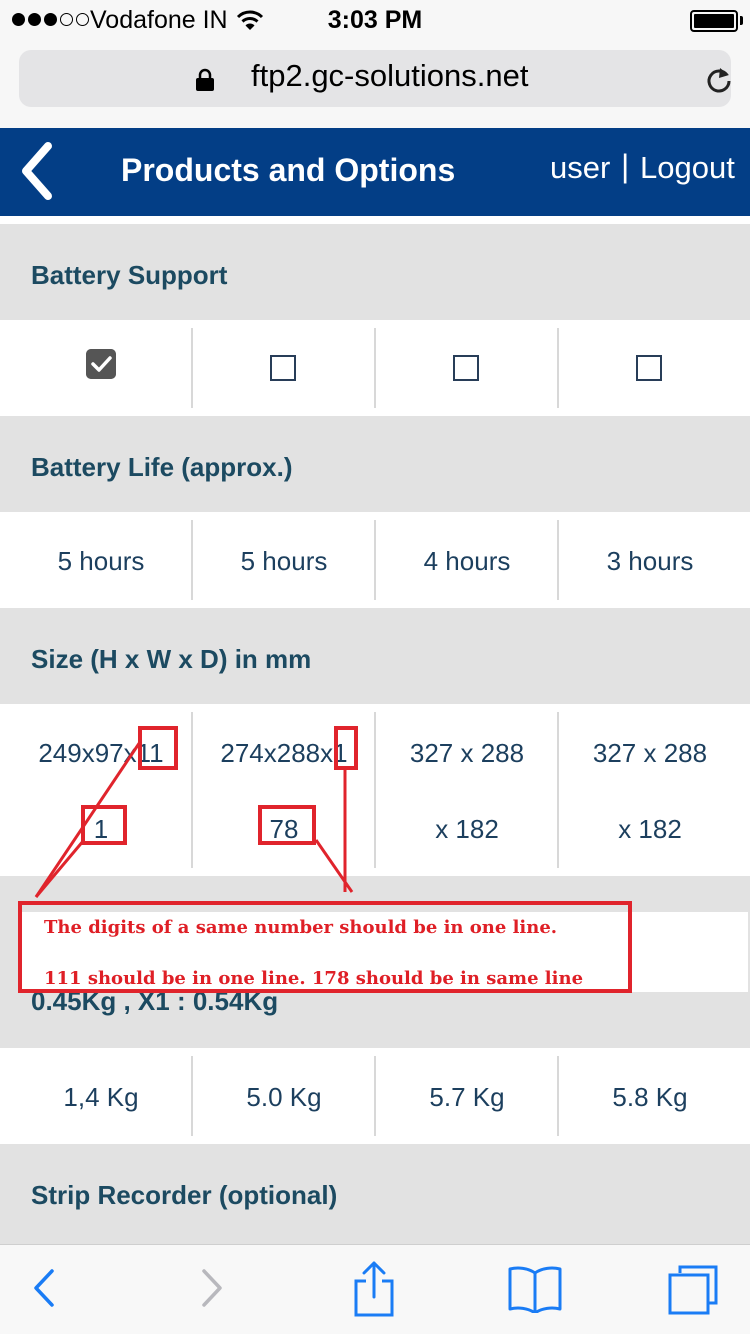 This screenshot has width=750, height=1334. I want to click on bookmarks-icon, so click(535, 1289).